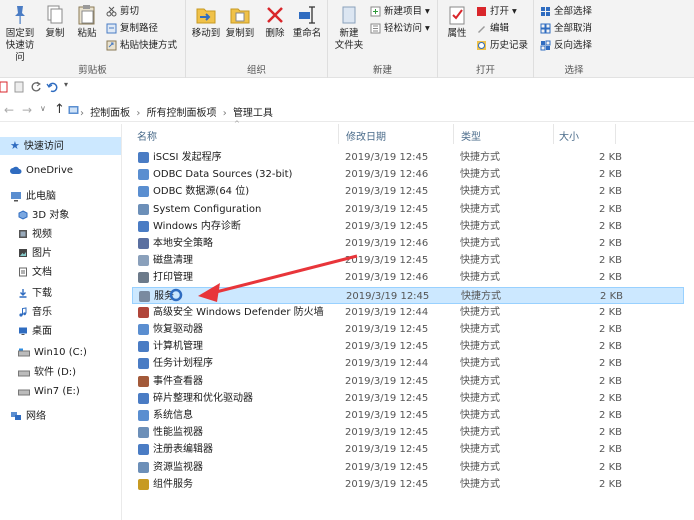 This screenshot has width=694, height=520. I want to click on file-row: Windows 内存诊断 2019/3/19 12:45 快捷方式 2 KB, so click(408, 226).